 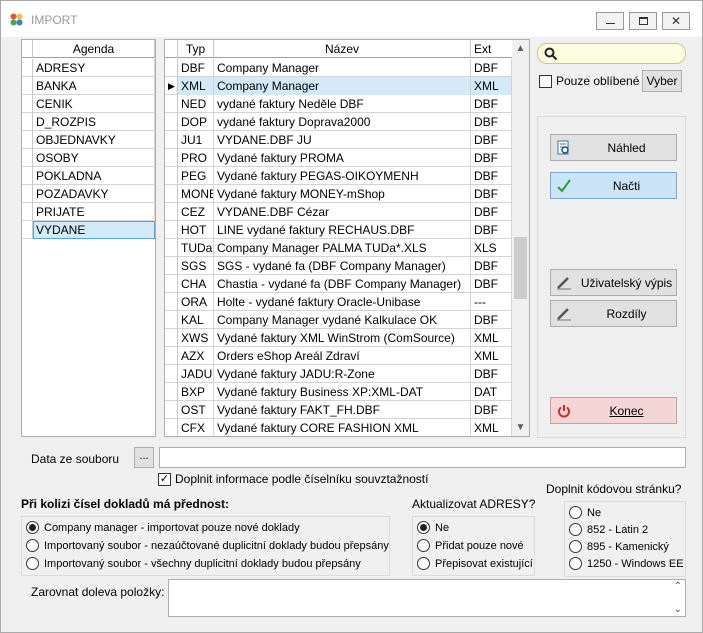 What do you see at coordinates (342, 212) in the screenshot?
I see `nazev-cell: VYDANE.DBF Cézar` at bounding box center [342, 212].